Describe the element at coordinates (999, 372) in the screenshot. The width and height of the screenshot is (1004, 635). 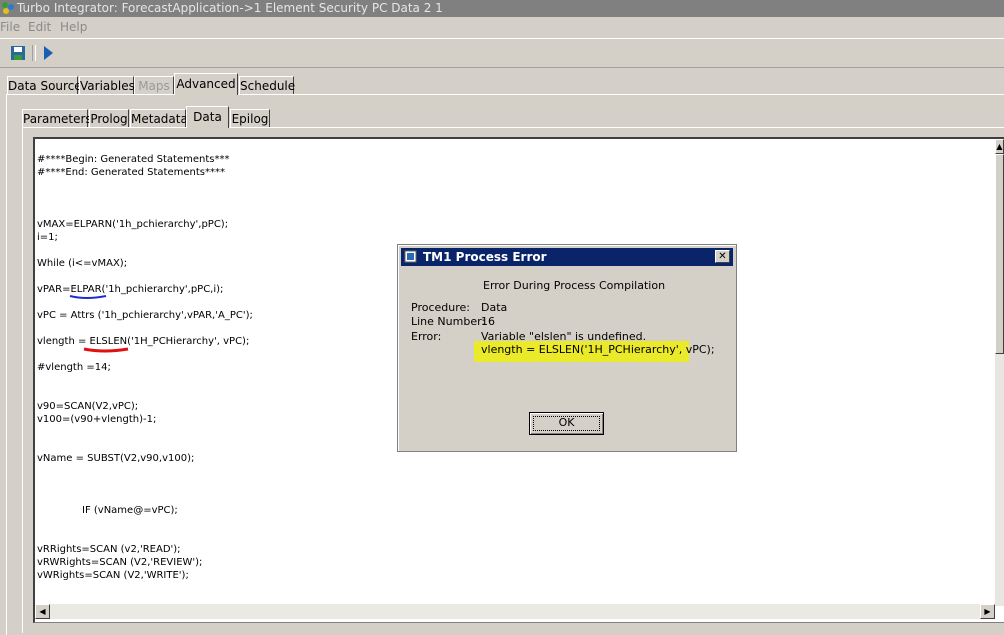
I see `vertical-scrollbar: ▲` at that location.